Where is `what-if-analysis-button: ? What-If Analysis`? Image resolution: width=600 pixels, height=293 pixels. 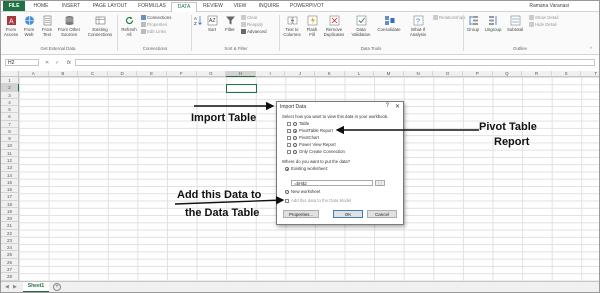
what-if-analysis-button: ? What-If Analysis is located at coordinates (418, 26).